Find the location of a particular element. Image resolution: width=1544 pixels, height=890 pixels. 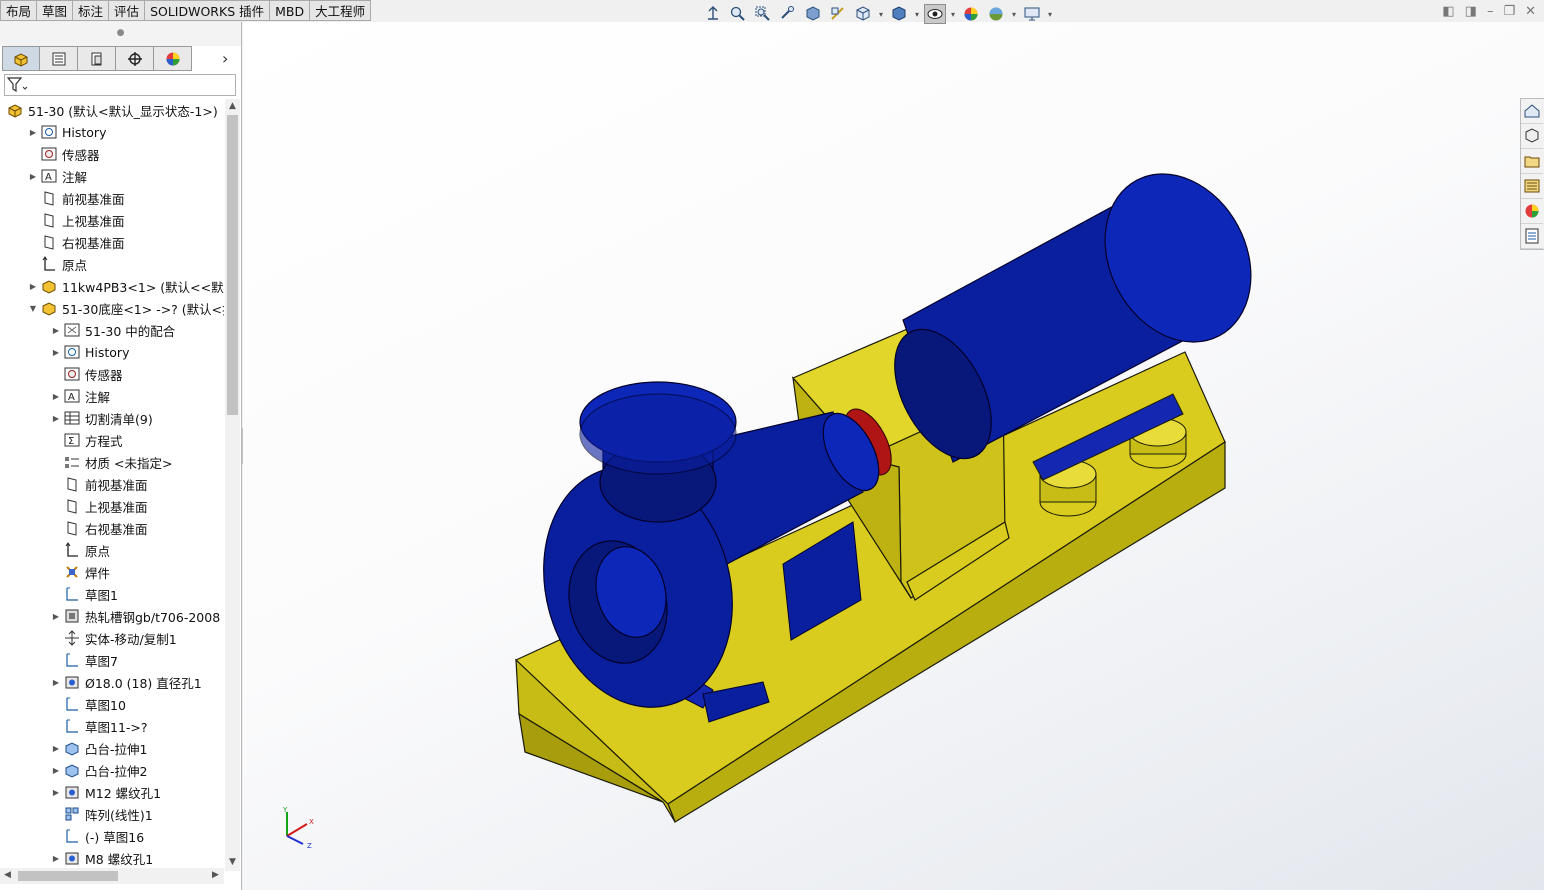

tree-item: ▶ M8 螺纹孔1 is located at coordinates (112, 858).